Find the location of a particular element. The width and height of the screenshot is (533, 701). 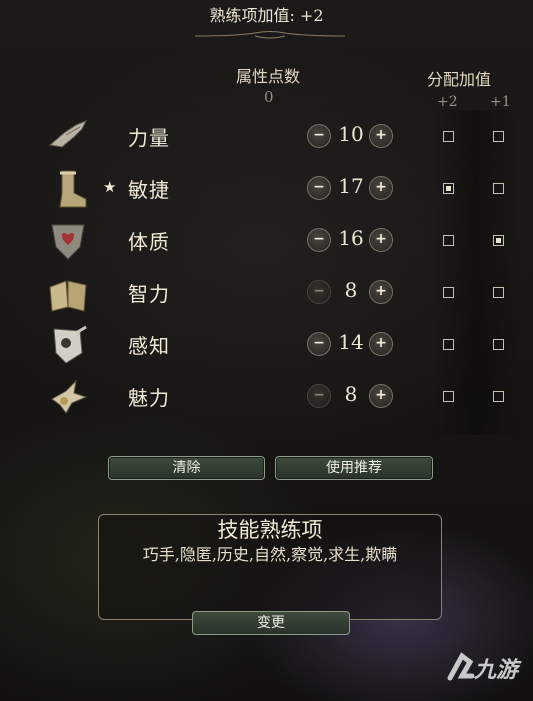

skill-proficiency-title: 技能熟练项 is located at coordinates (270, 530).